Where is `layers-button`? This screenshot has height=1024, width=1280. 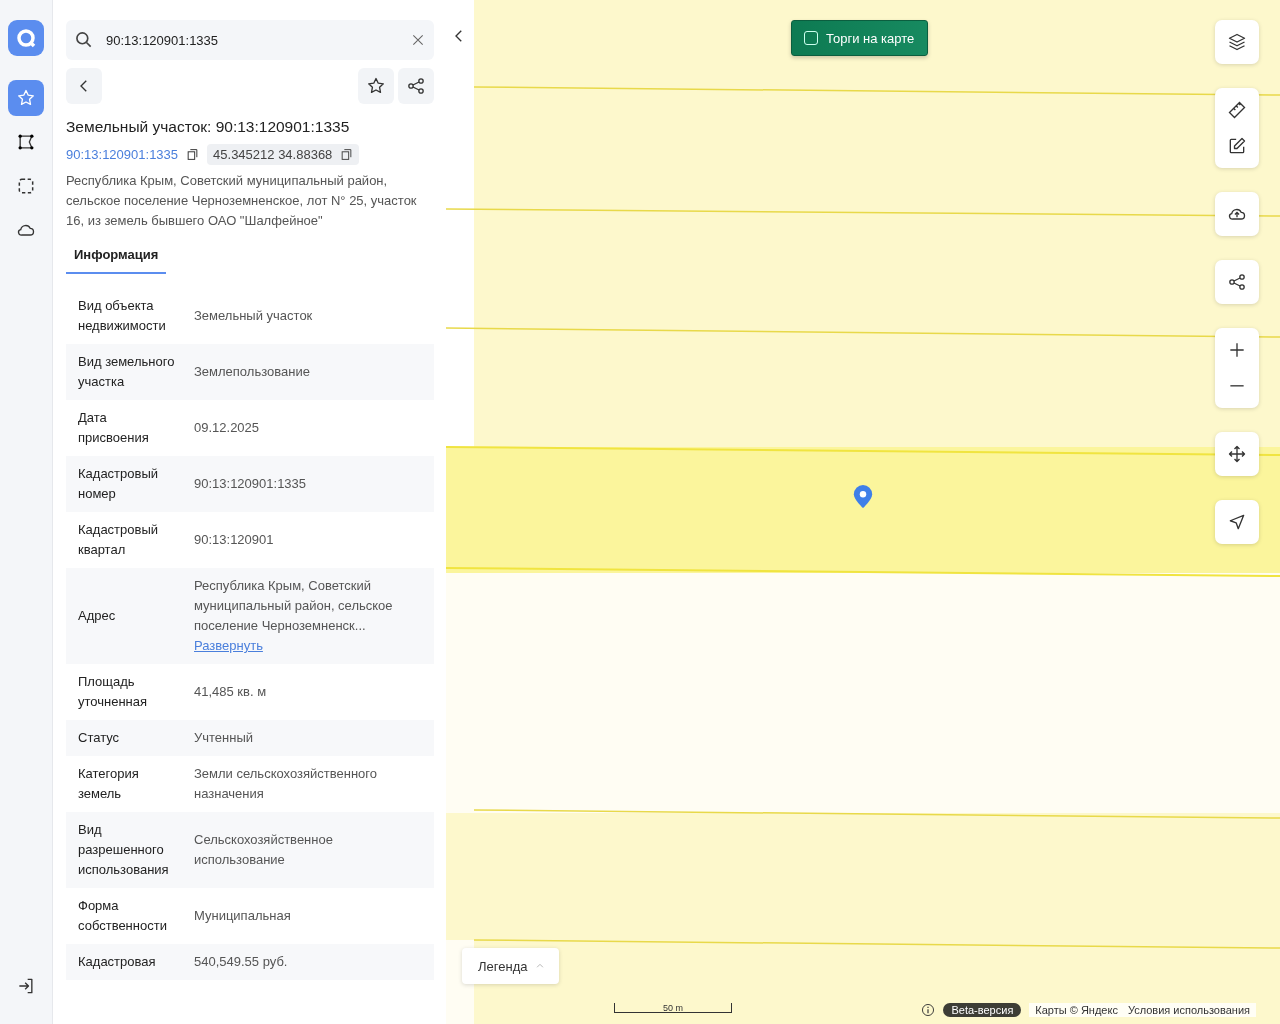 layers-button is located at coordinates (1237, 42).